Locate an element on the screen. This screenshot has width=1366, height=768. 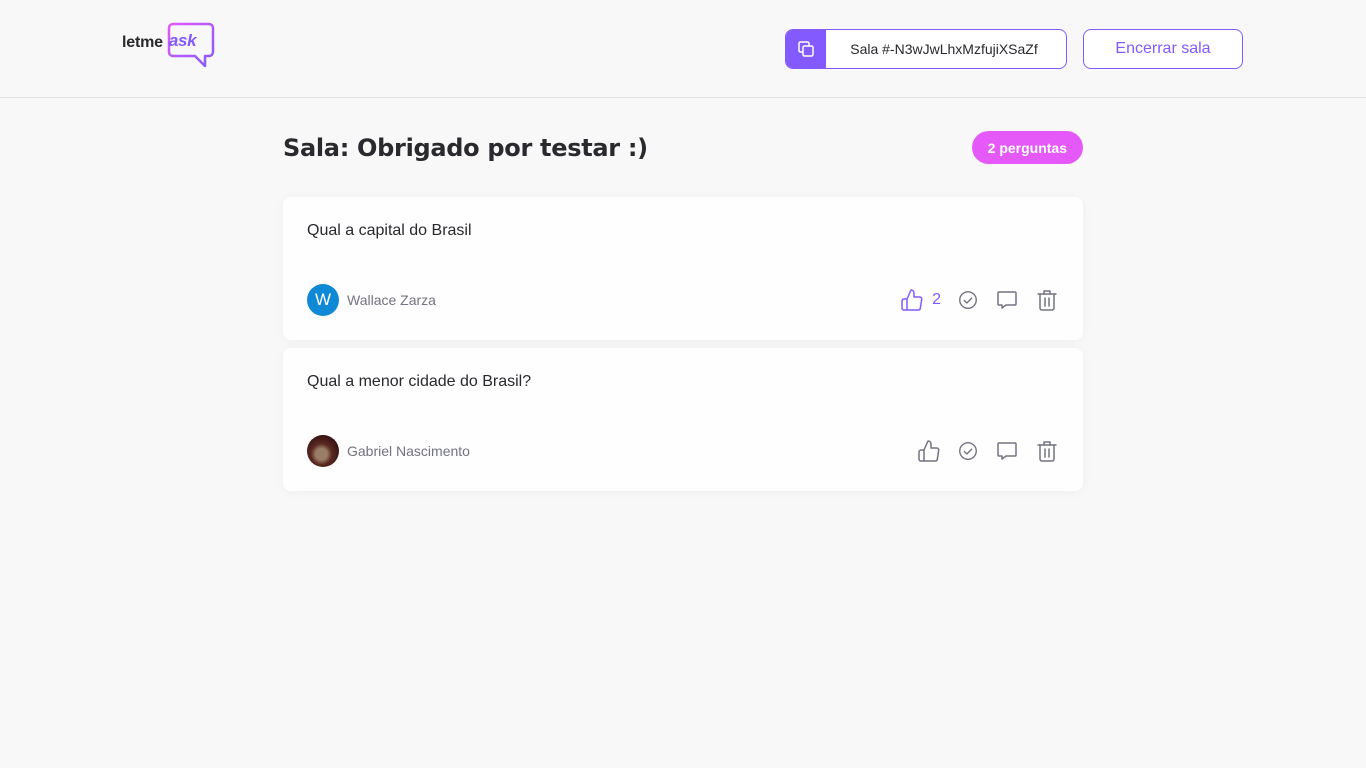
question-content: Qual a menor cidade do Brasil? is located at coordinates (419, 381).